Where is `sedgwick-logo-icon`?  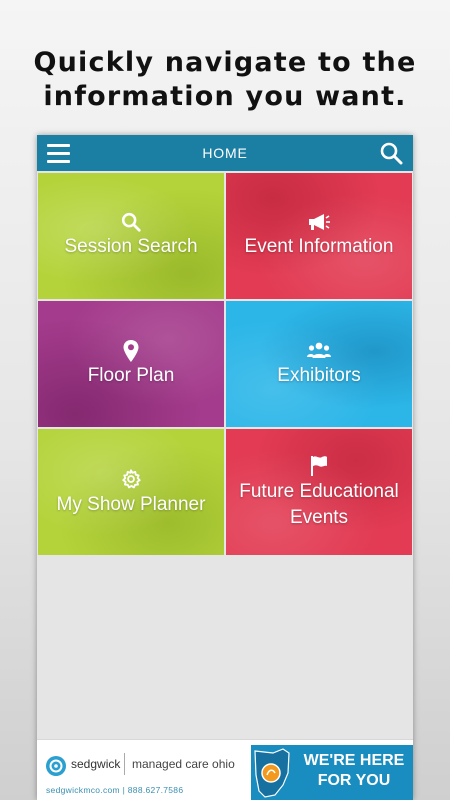
sedgwick-logo-icon is located at coordinates (56, 766).